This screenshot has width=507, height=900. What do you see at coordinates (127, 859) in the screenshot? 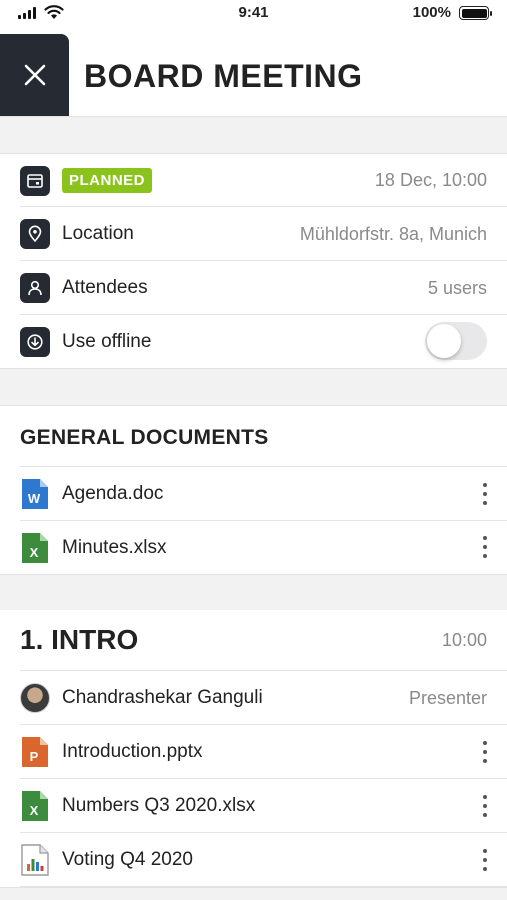
I see `document-name: Voting Q4 2020` at bounding box center [127, 859].